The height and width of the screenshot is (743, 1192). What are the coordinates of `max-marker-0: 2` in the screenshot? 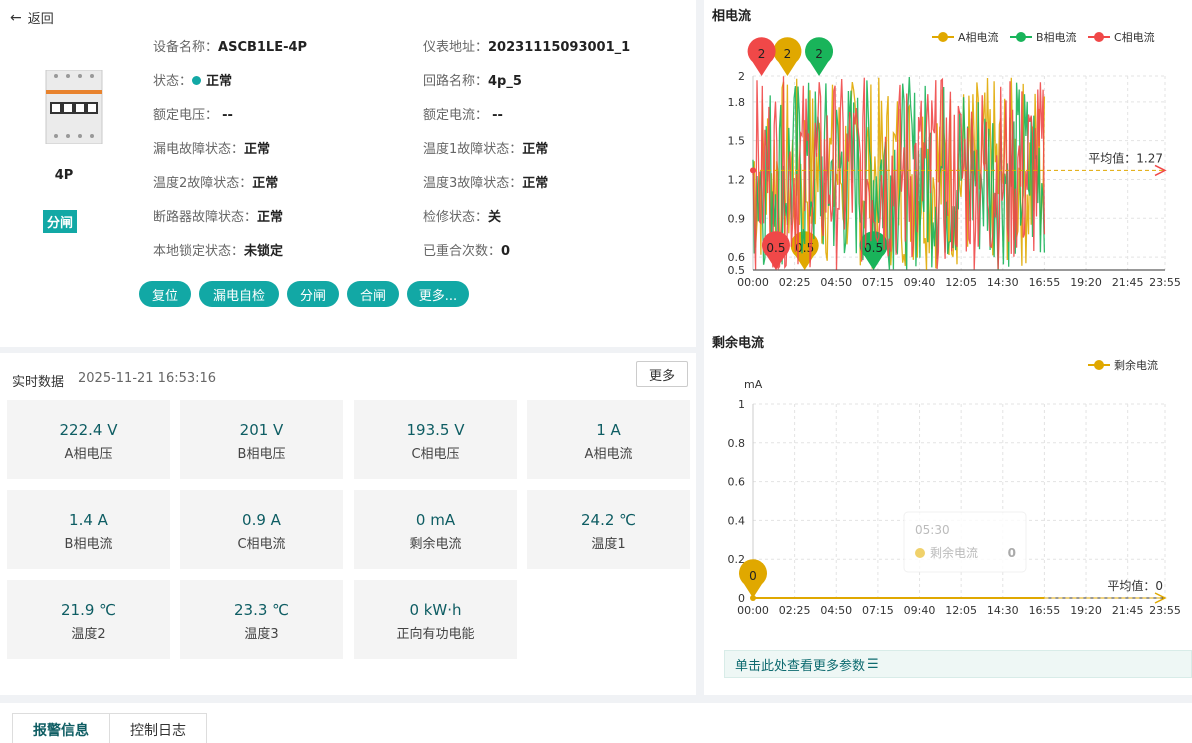 It's located at (787, 56).